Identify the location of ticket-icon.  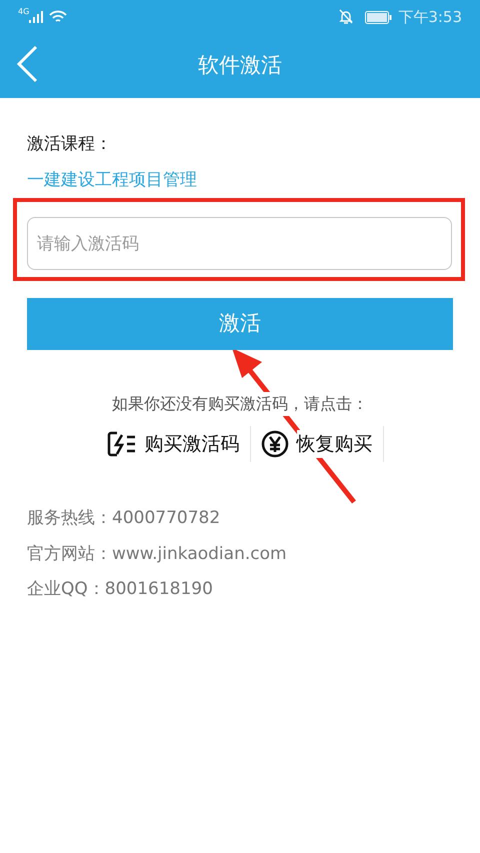
(121, 444).